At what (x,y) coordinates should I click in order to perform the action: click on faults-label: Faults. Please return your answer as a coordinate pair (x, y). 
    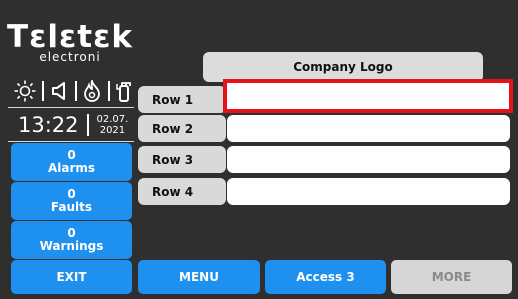
    Looking at the image, I should click on (71, 207).